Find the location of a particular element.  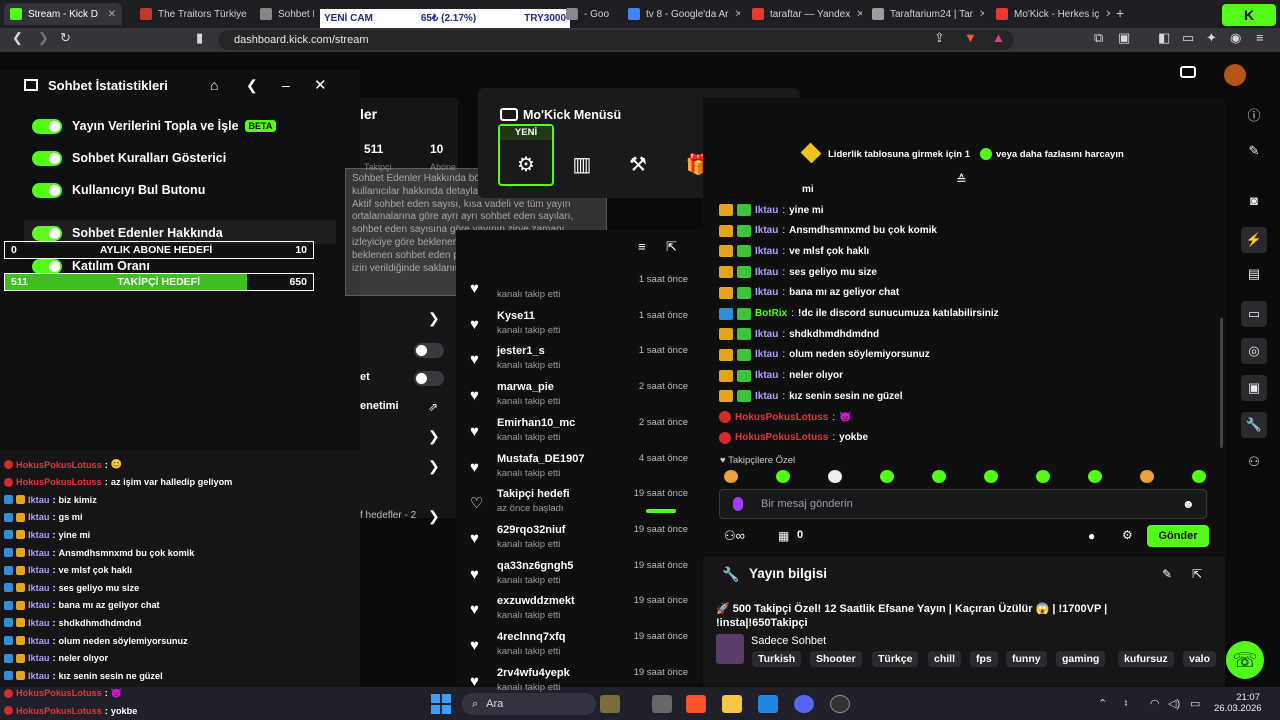

tag-chip: Turkish is located at coordinates (777, 659).